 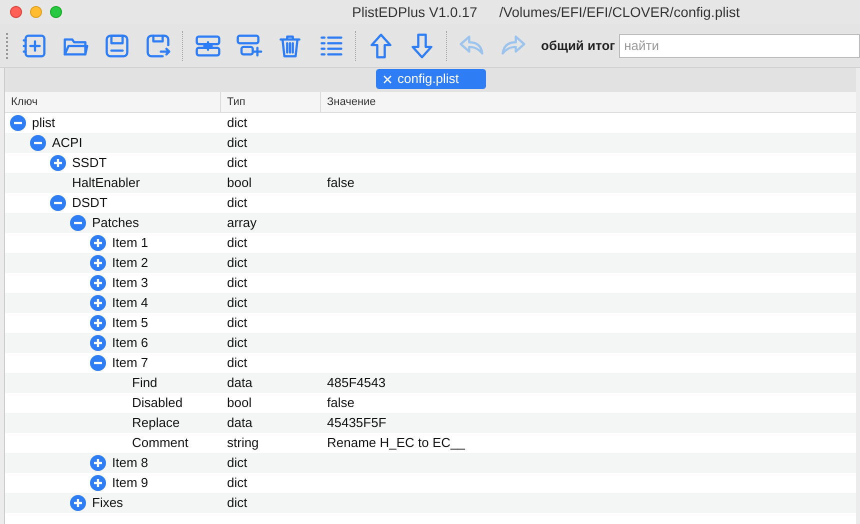 I want to click on save-icon, so click(x=116, y=46).